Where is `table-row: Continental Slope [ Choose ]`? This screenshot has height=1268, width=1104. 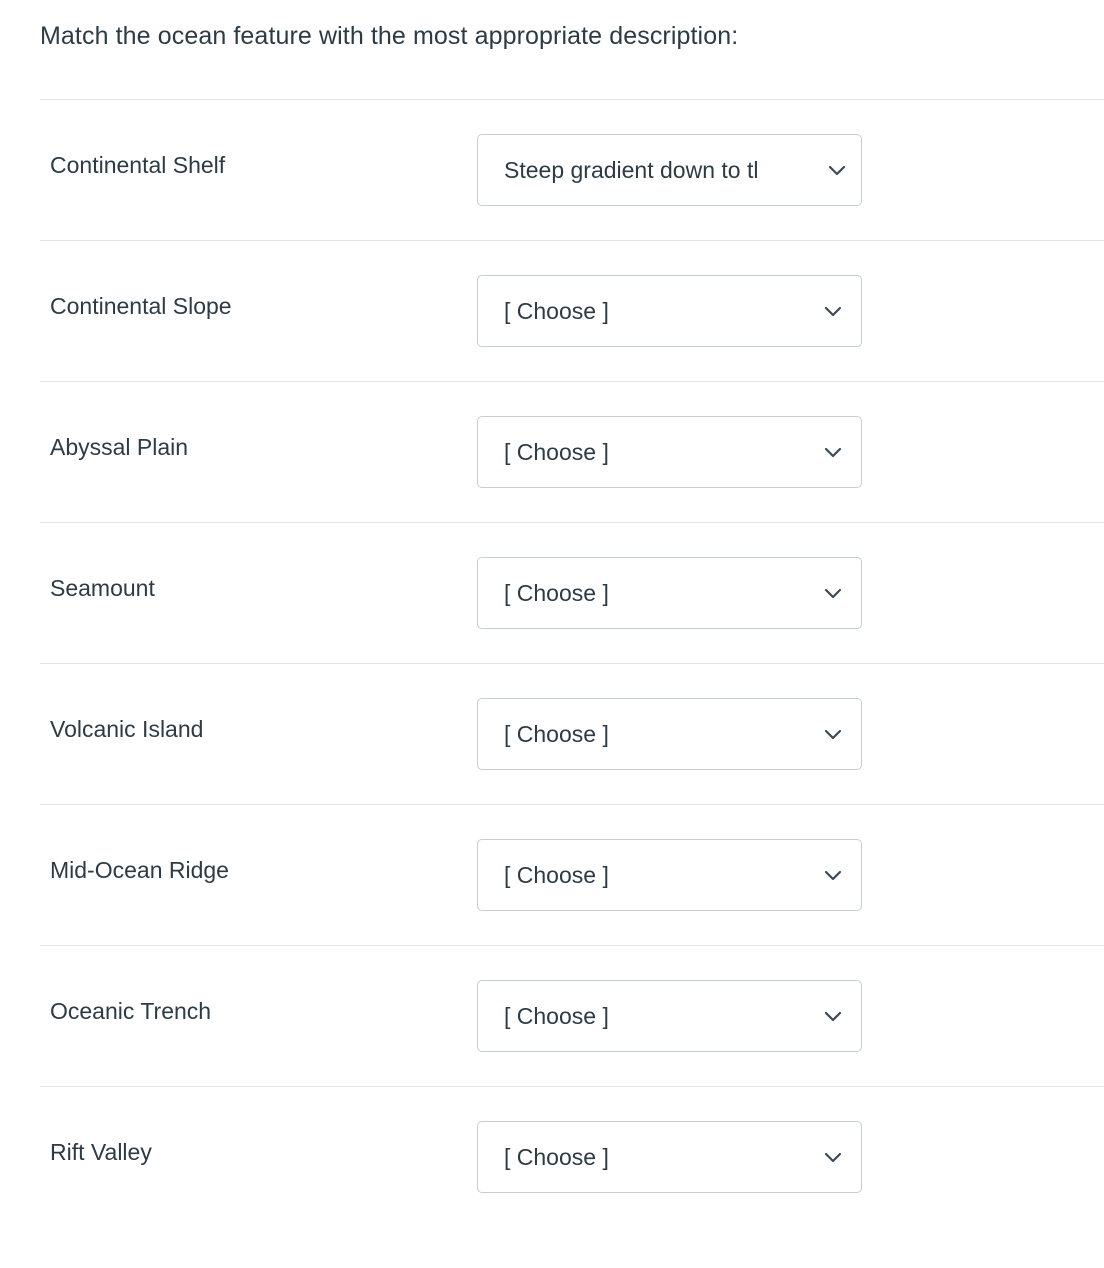
table-row: Continental Slope [ Choose ] is located at coordinates (572, 310).